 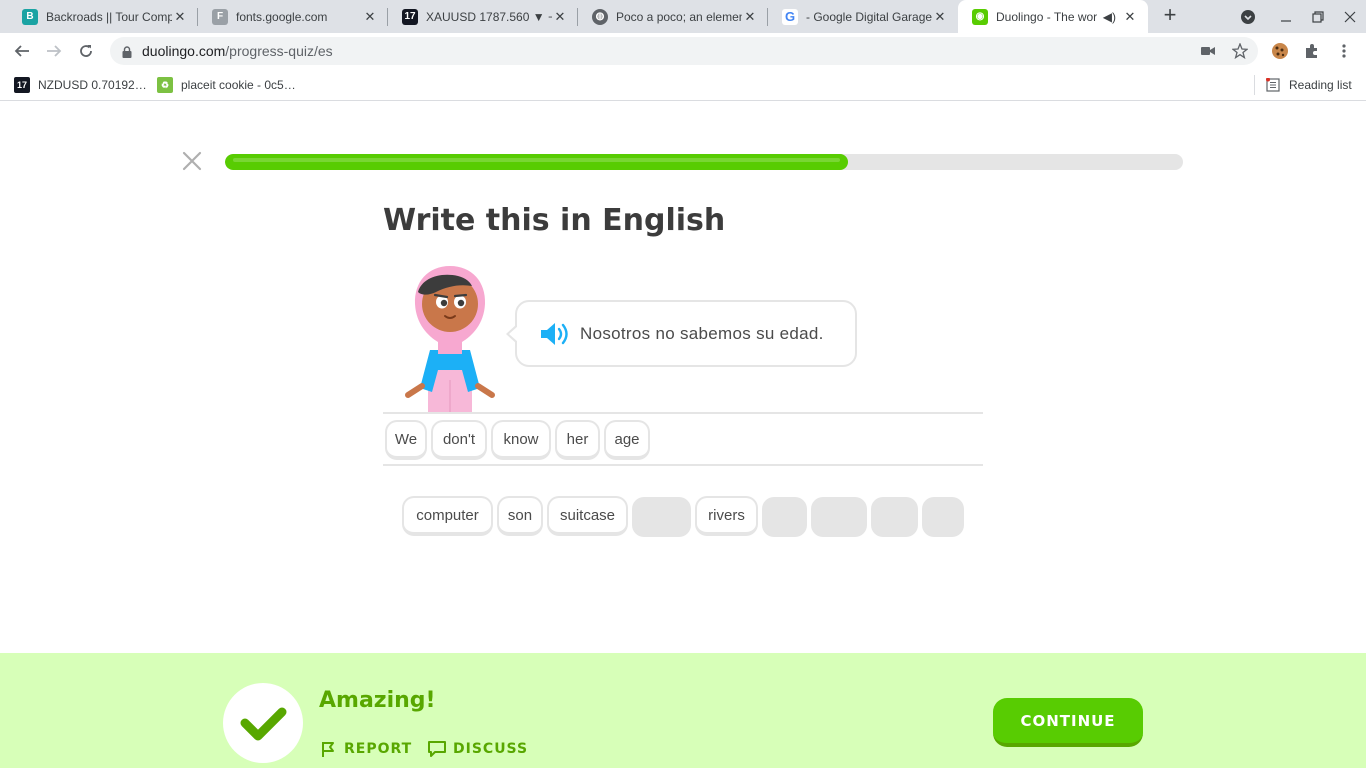 I want to click on tab-title: - Google Digital Garage, so click(x=869, y=16).